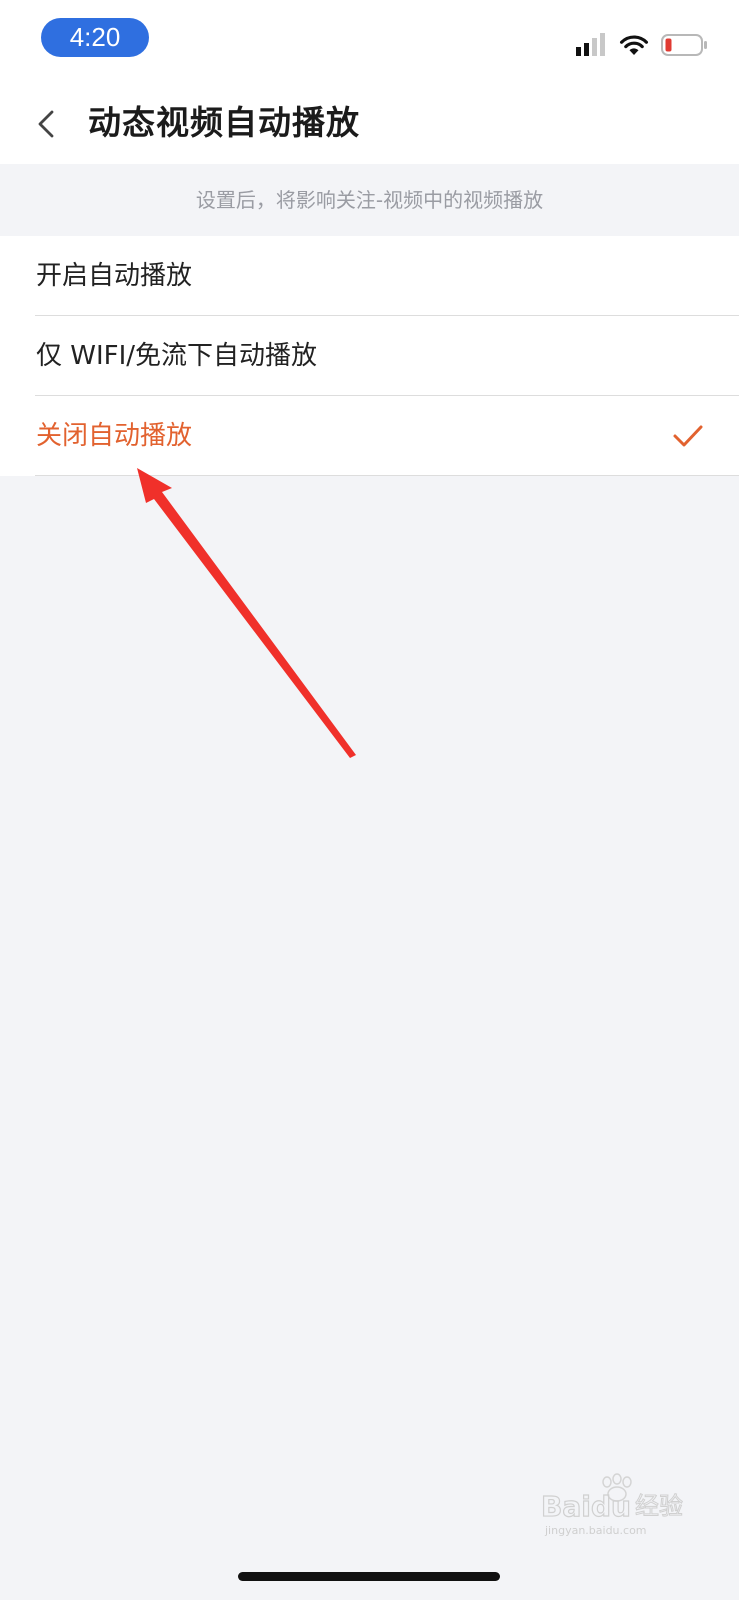 This screenshot has width=739, height=1600. I want to click on option-label: 开启自动播放, so click(114, 276).